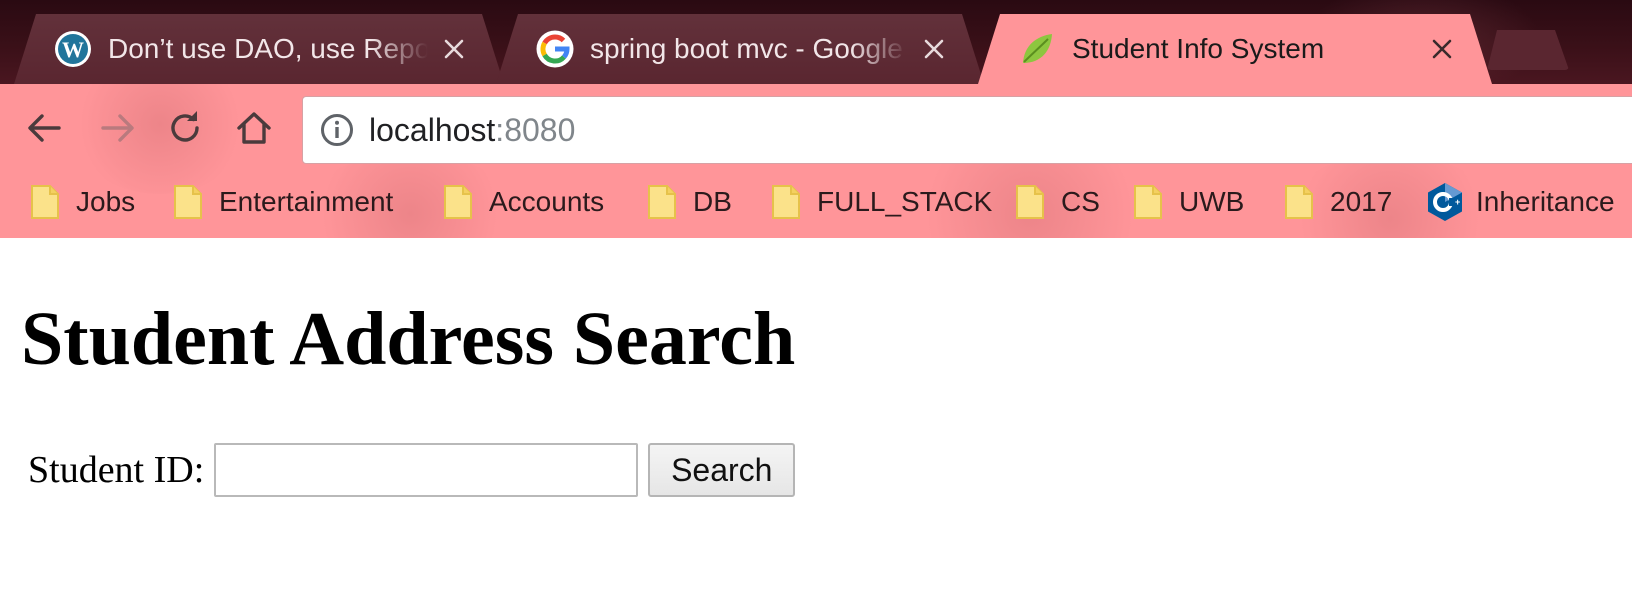  I want to click on student-id-input, so click(426, 470).